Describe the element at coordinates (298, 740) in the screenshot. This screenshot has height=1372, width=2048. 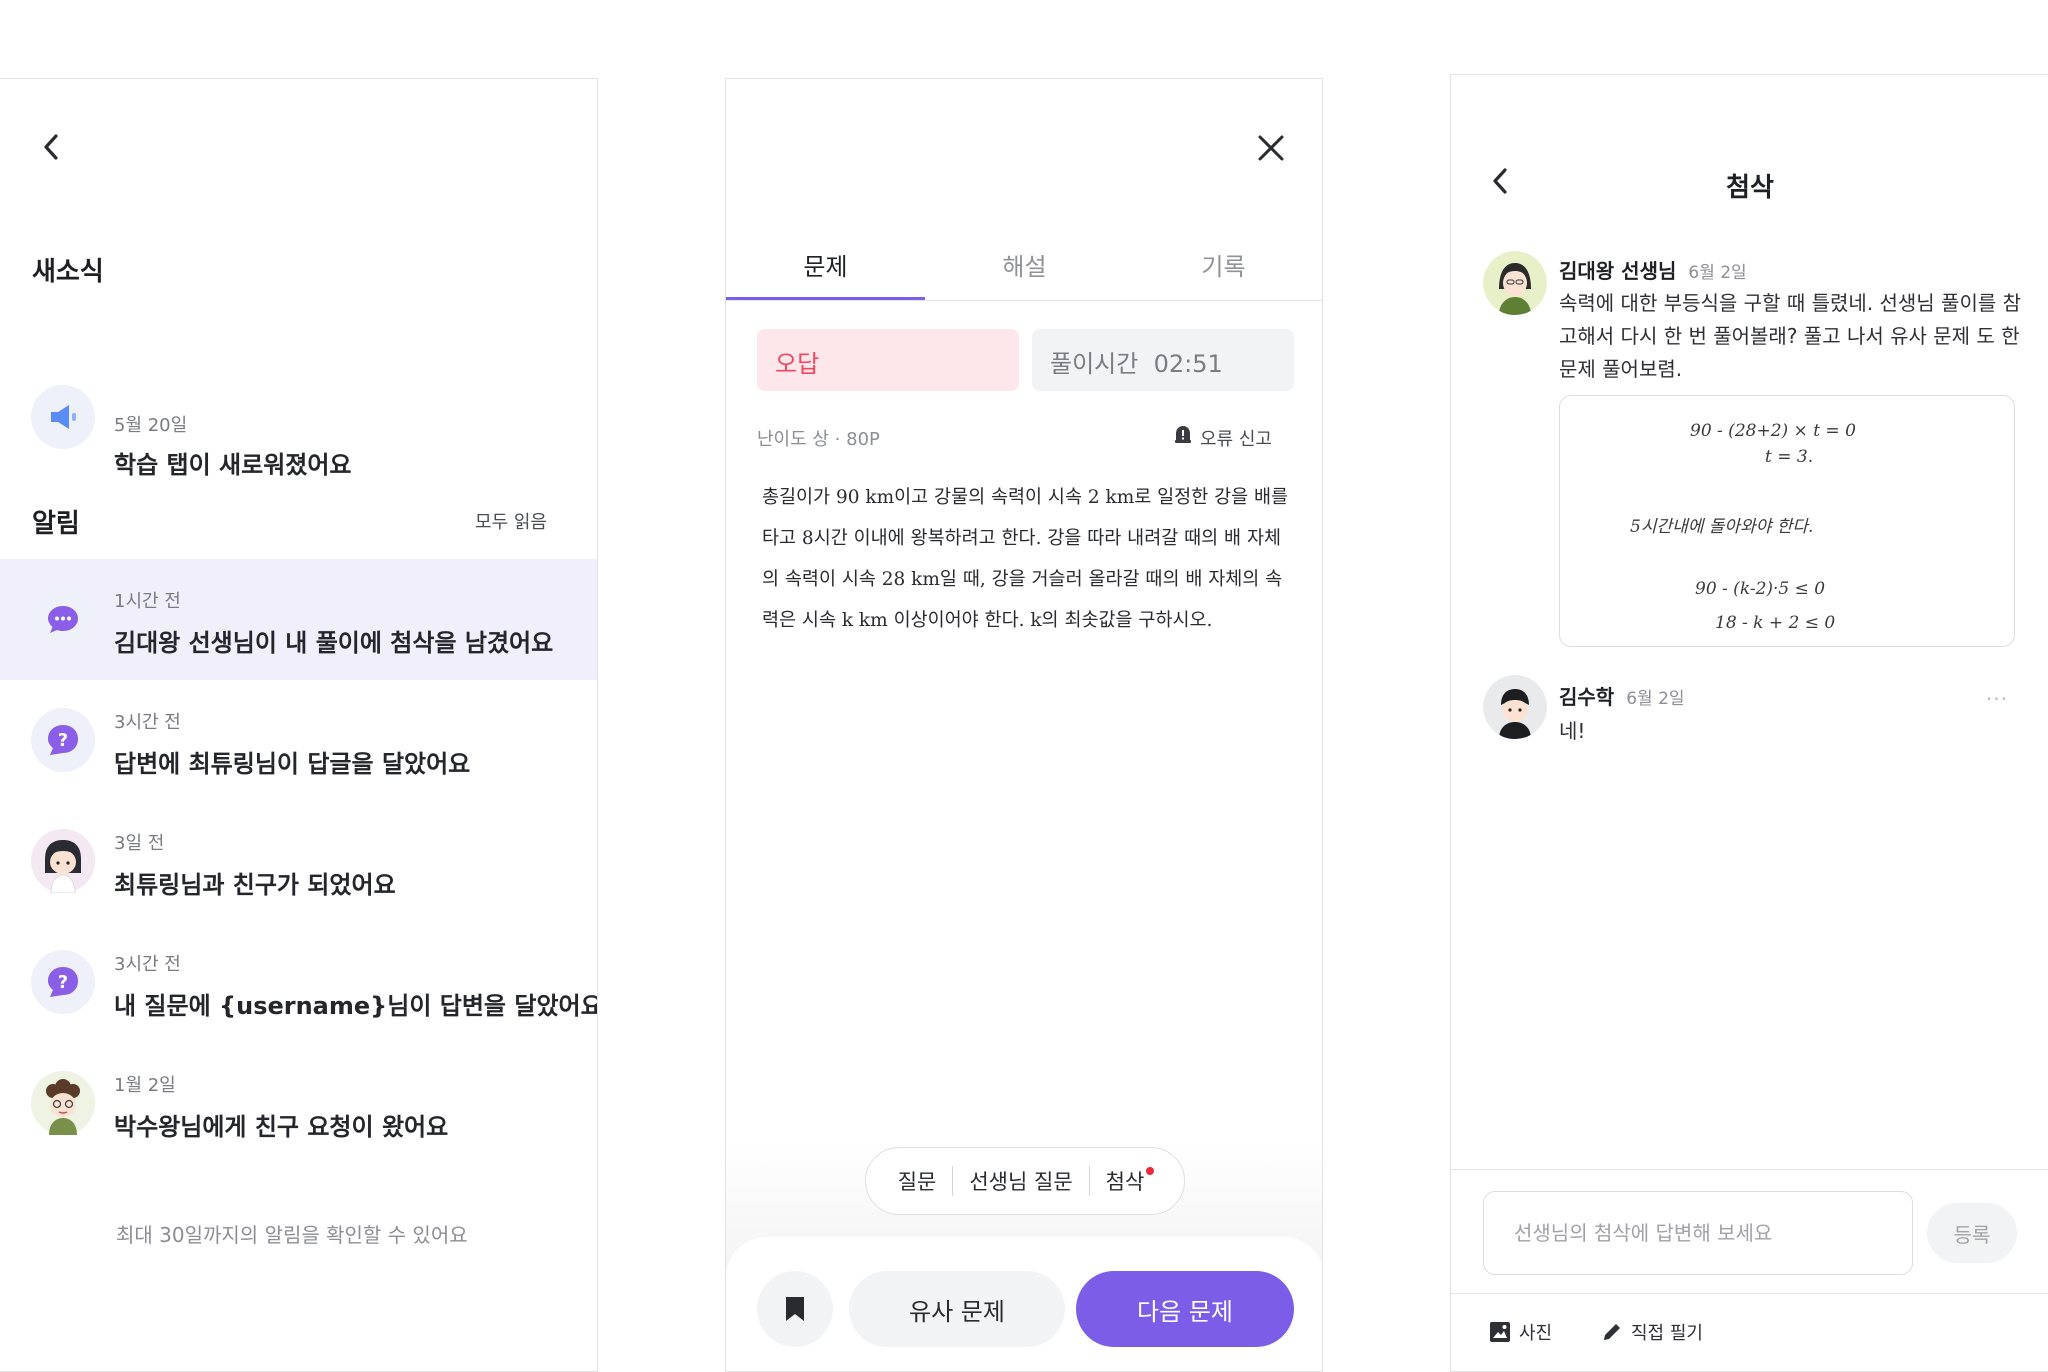
I see `notification-item: ? 3시간 전 답변에 최튜링님이 답글을 달았어요` at that location.